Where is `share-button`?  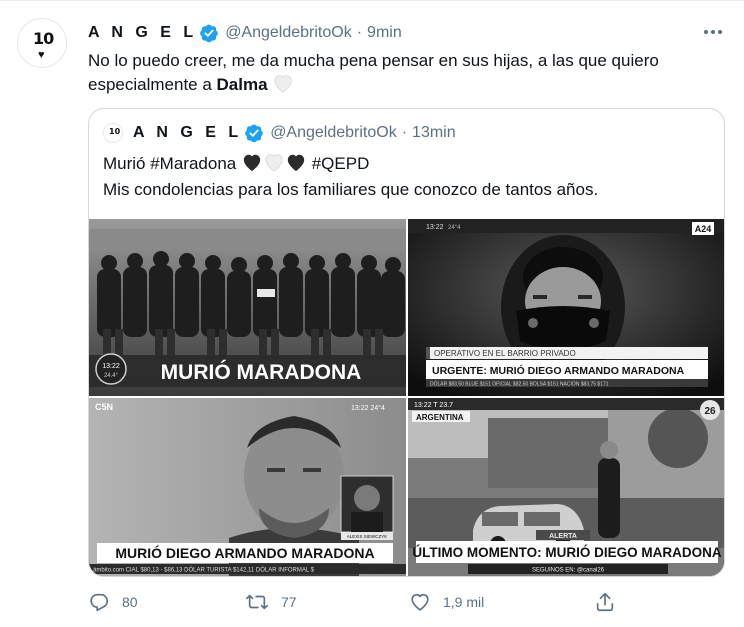
share-button is located at coordinates (611, 602).